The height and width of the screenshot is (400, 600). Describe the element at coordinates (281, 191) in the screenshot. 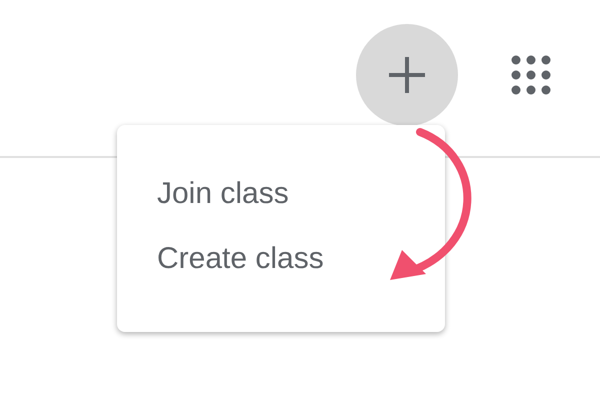

I see `menu-item: Join class` at that location.